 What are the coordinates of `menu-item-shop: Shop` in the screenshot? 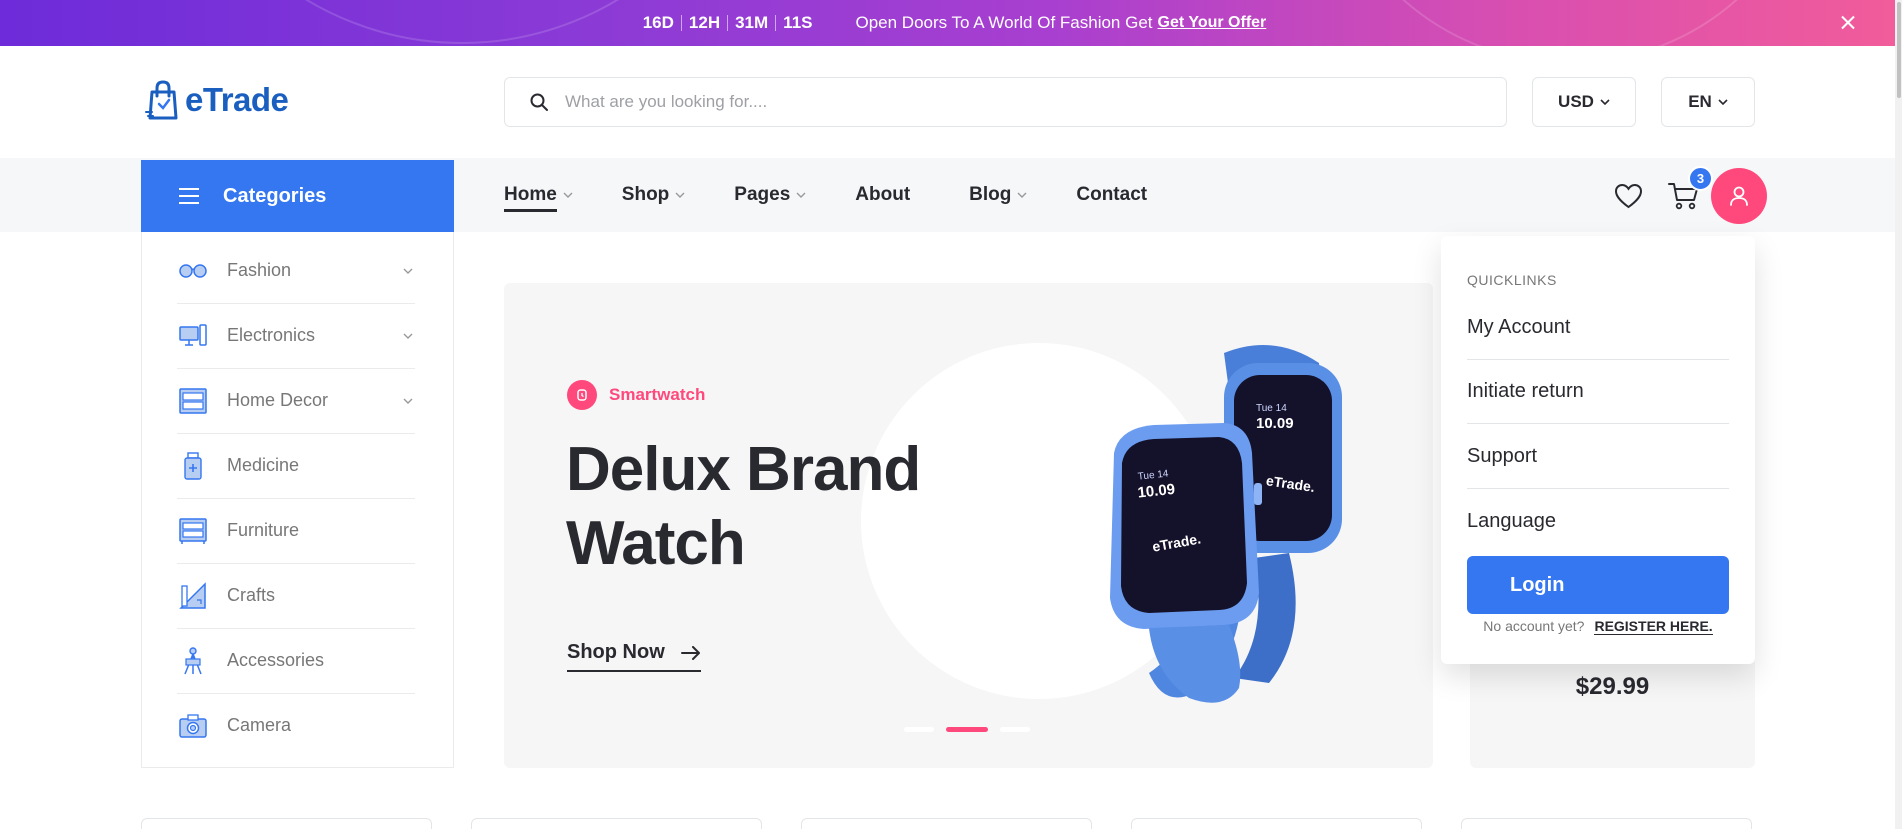 It's located at (654, 195).